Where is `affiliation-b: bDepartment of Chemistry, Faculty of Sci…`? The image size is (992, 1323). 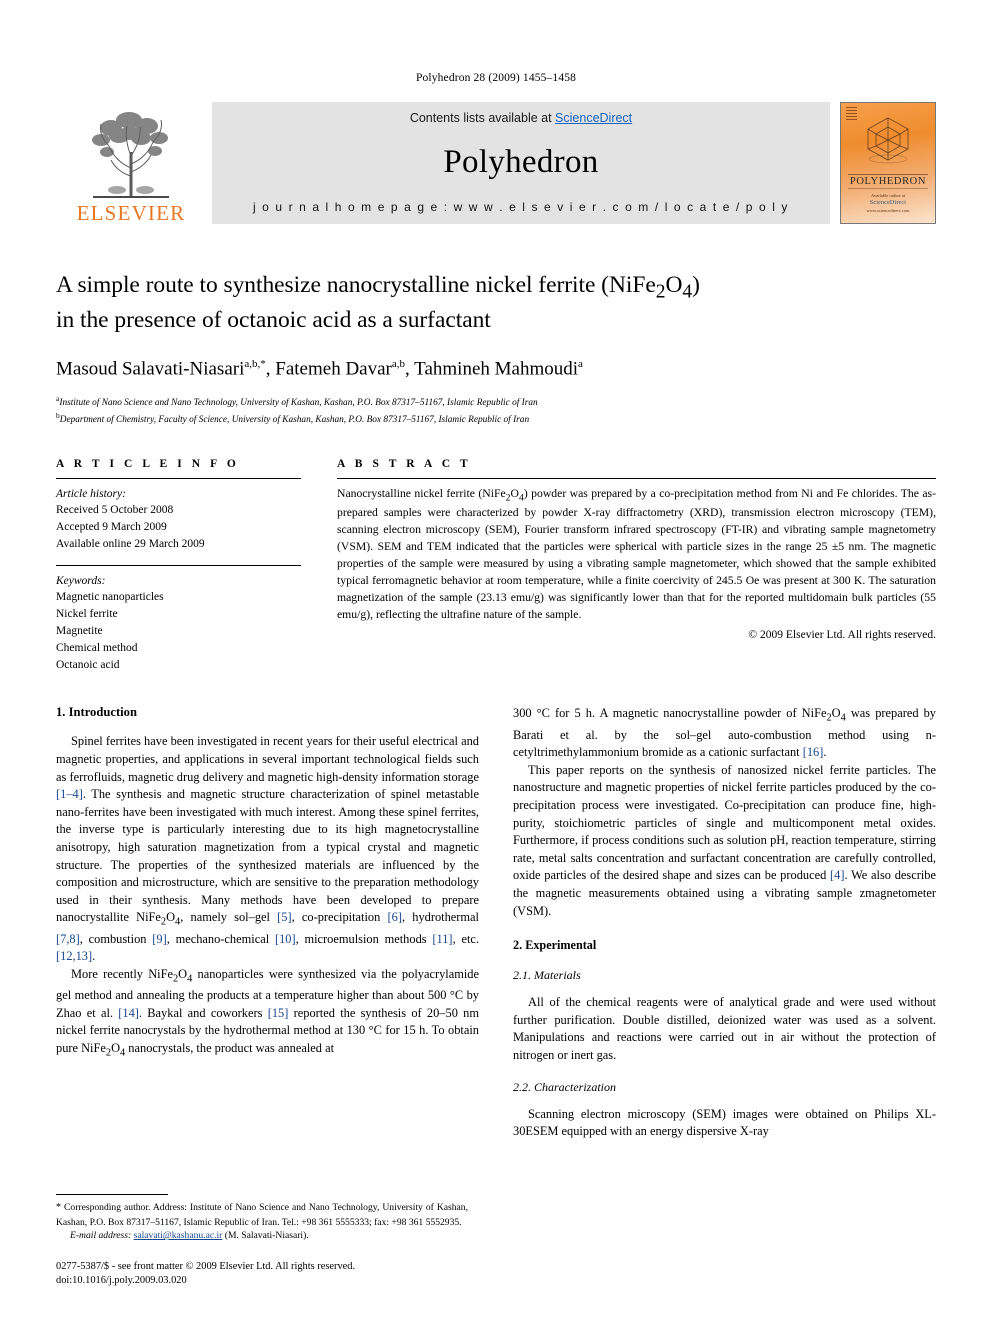
affiliation-b: bDepartment of Chemistry, Faculty of Sci… is located at coordinates (496, 419).